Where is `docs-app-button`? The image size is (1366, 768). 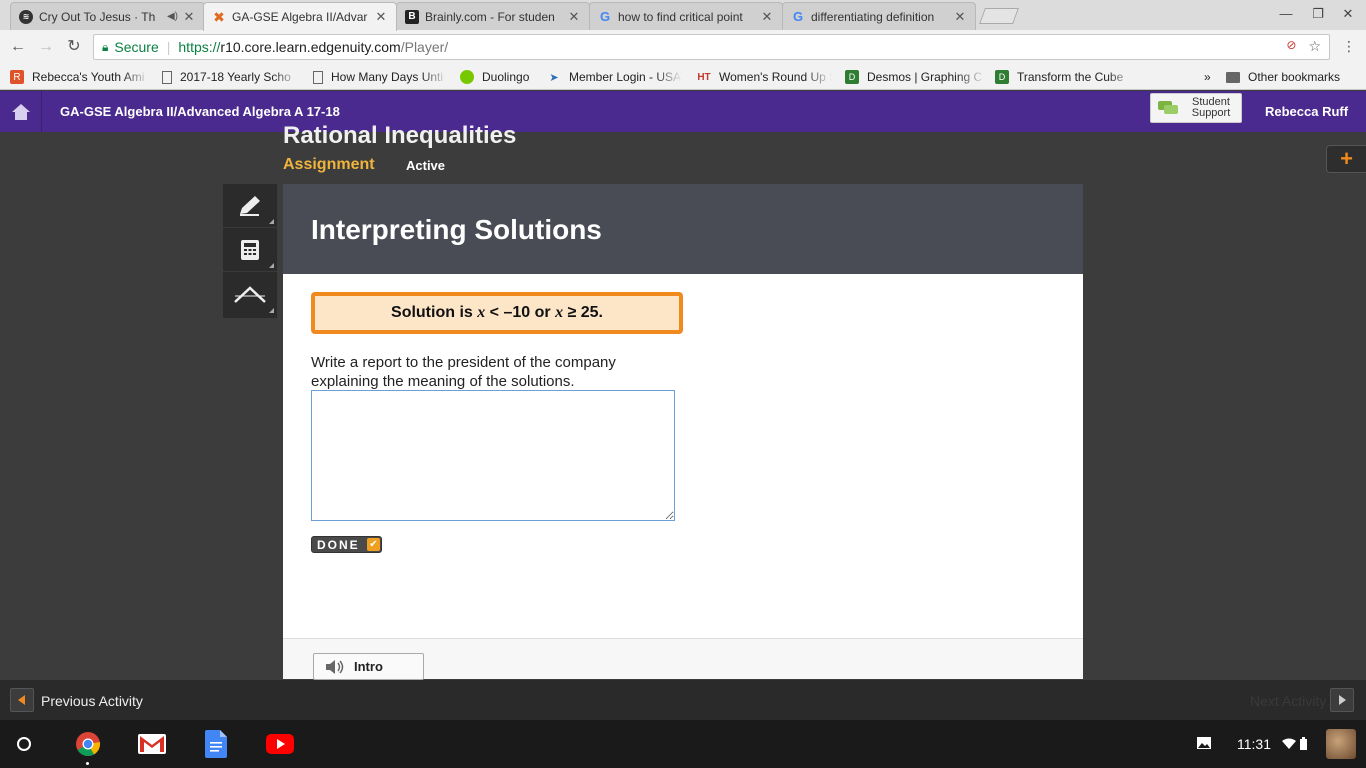 docs-app-button is located at coordinates (216, 744).